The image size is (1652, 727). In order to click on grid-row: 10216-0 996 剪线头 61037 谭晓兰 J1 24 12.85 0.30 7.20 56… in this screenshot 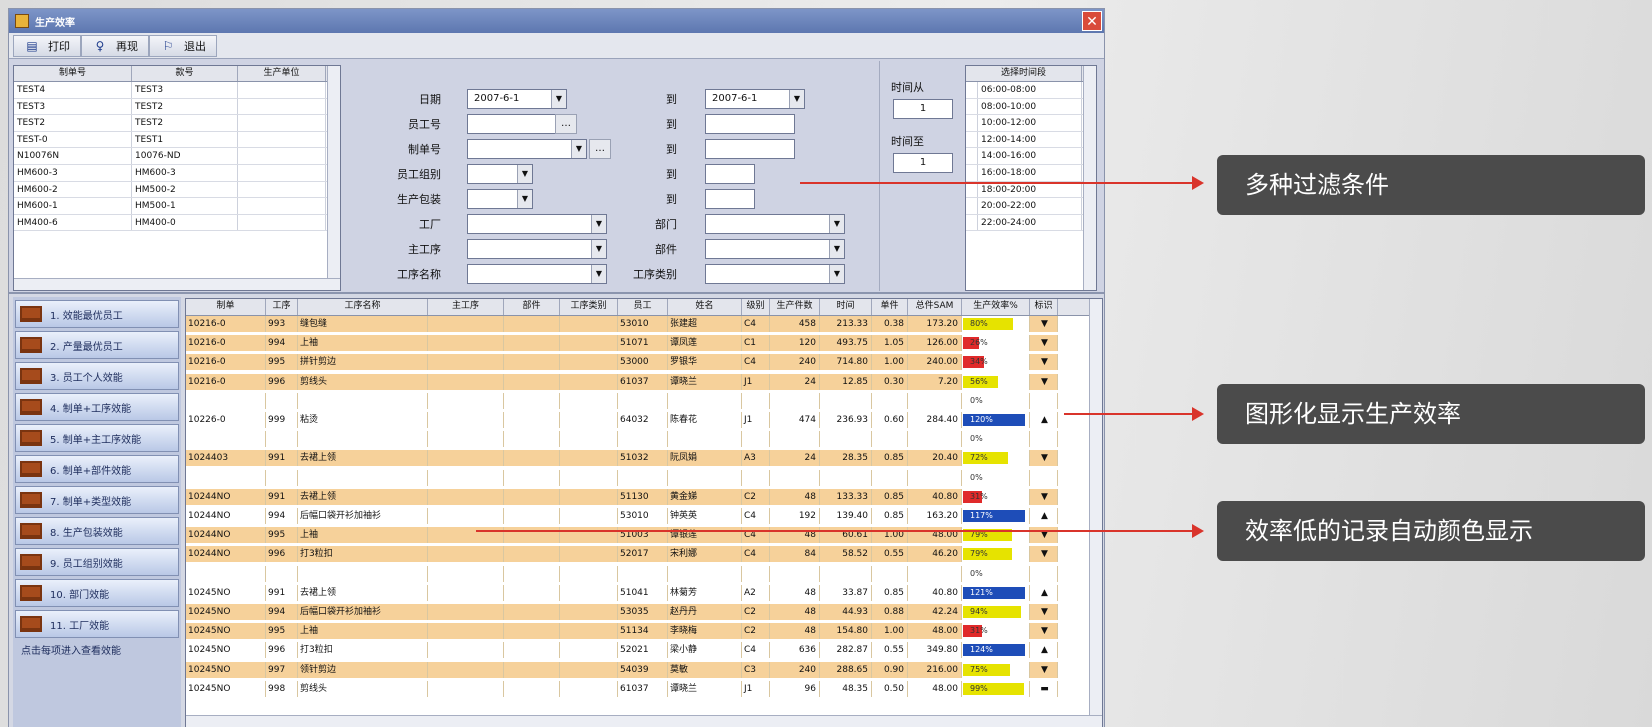, I will do `click(622, 381)`.